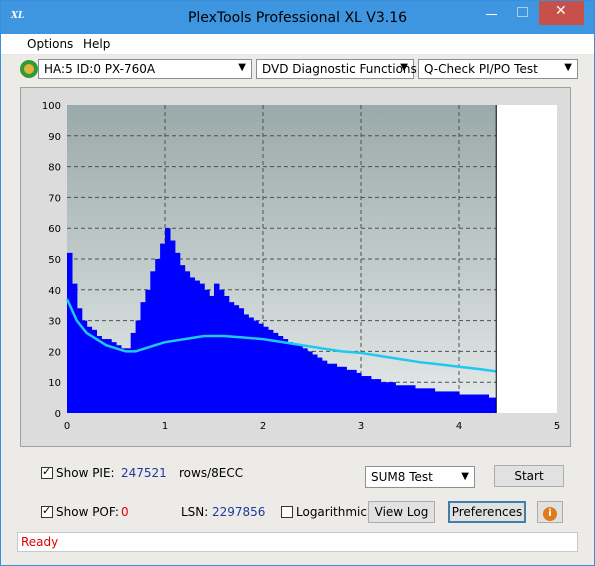 This screenshot has height=566, width=595. Describe the element at coordinates (54, 137) in the screenshot. I see `y-tick-label: 90` at that location.